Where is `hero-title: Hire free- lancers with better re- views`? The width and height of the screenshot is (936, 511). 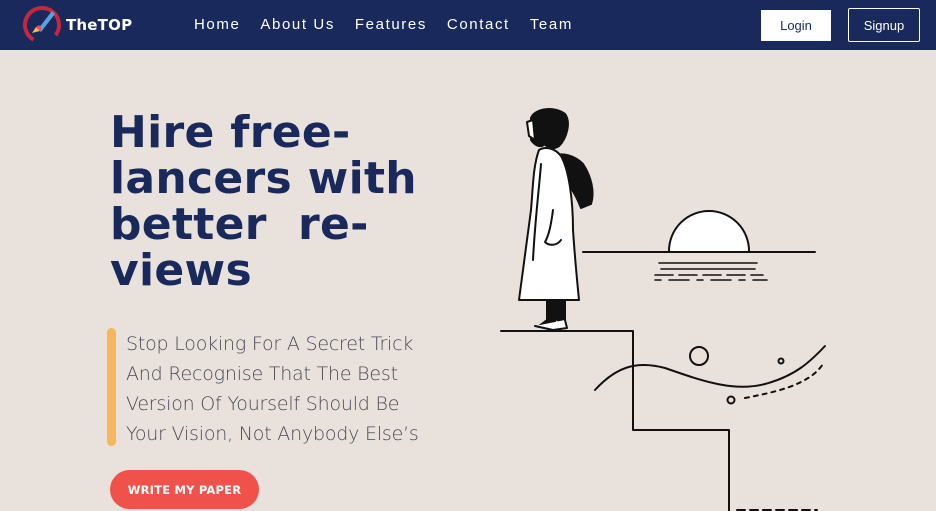
hero-title: Hire free- lancers with better re- views is located at coordinates (270, 202).